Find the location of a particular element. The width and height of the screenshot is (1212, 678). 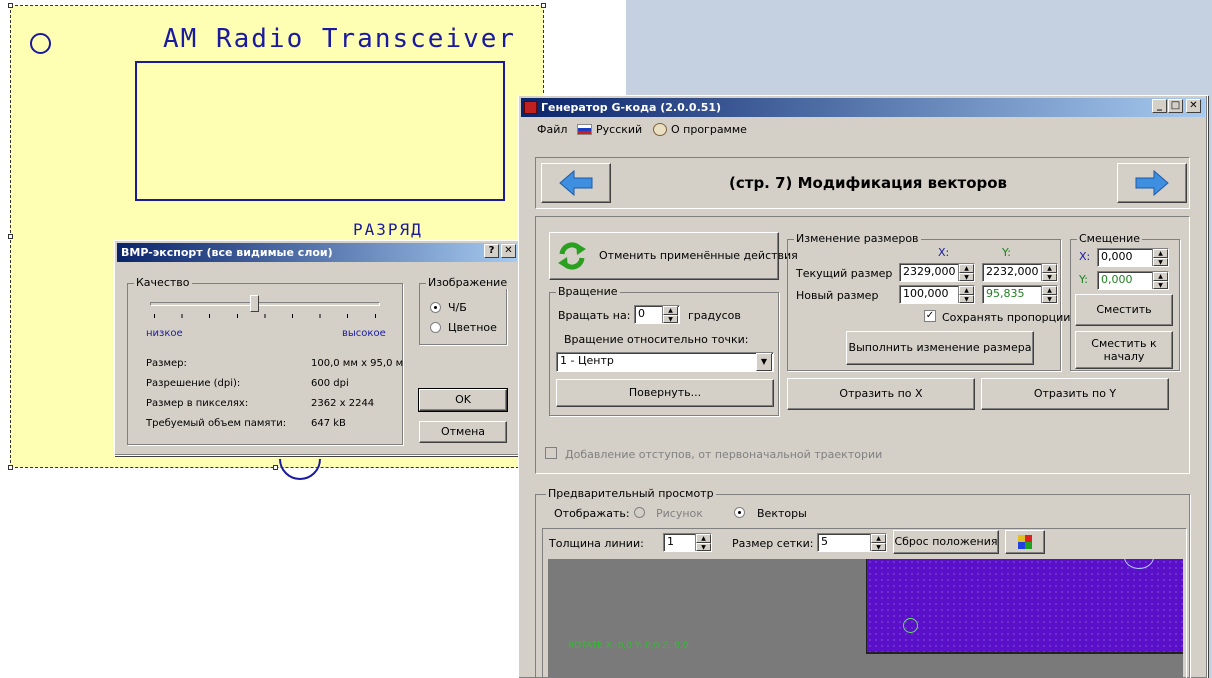

move-to-start-button: Сместить к началу is located at coordinates (1124, 350).